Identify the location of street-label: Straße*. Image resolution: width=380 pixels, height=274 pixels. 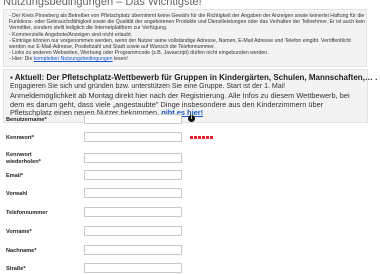
(16, 269).